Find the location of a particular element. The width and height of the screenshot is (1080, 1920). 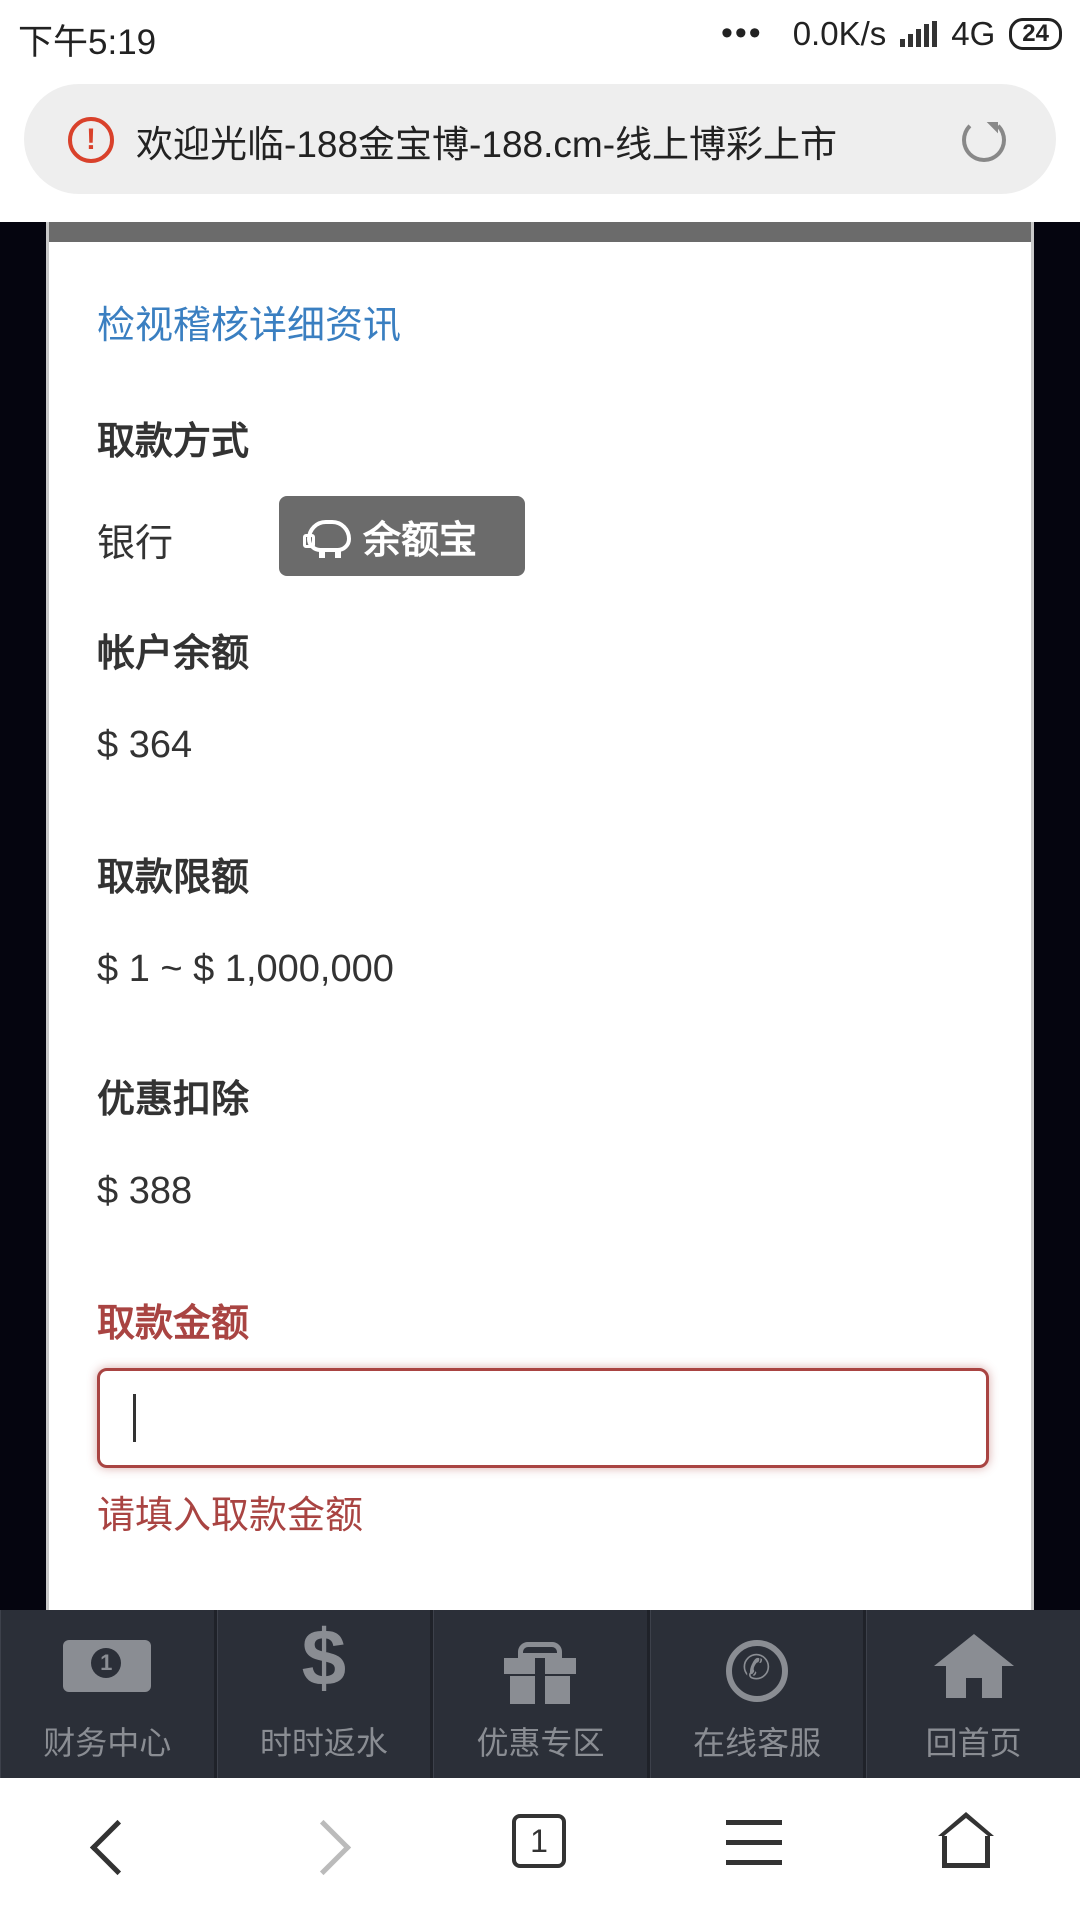

battery-icon: 24 is located at coordinates (1035, 33).